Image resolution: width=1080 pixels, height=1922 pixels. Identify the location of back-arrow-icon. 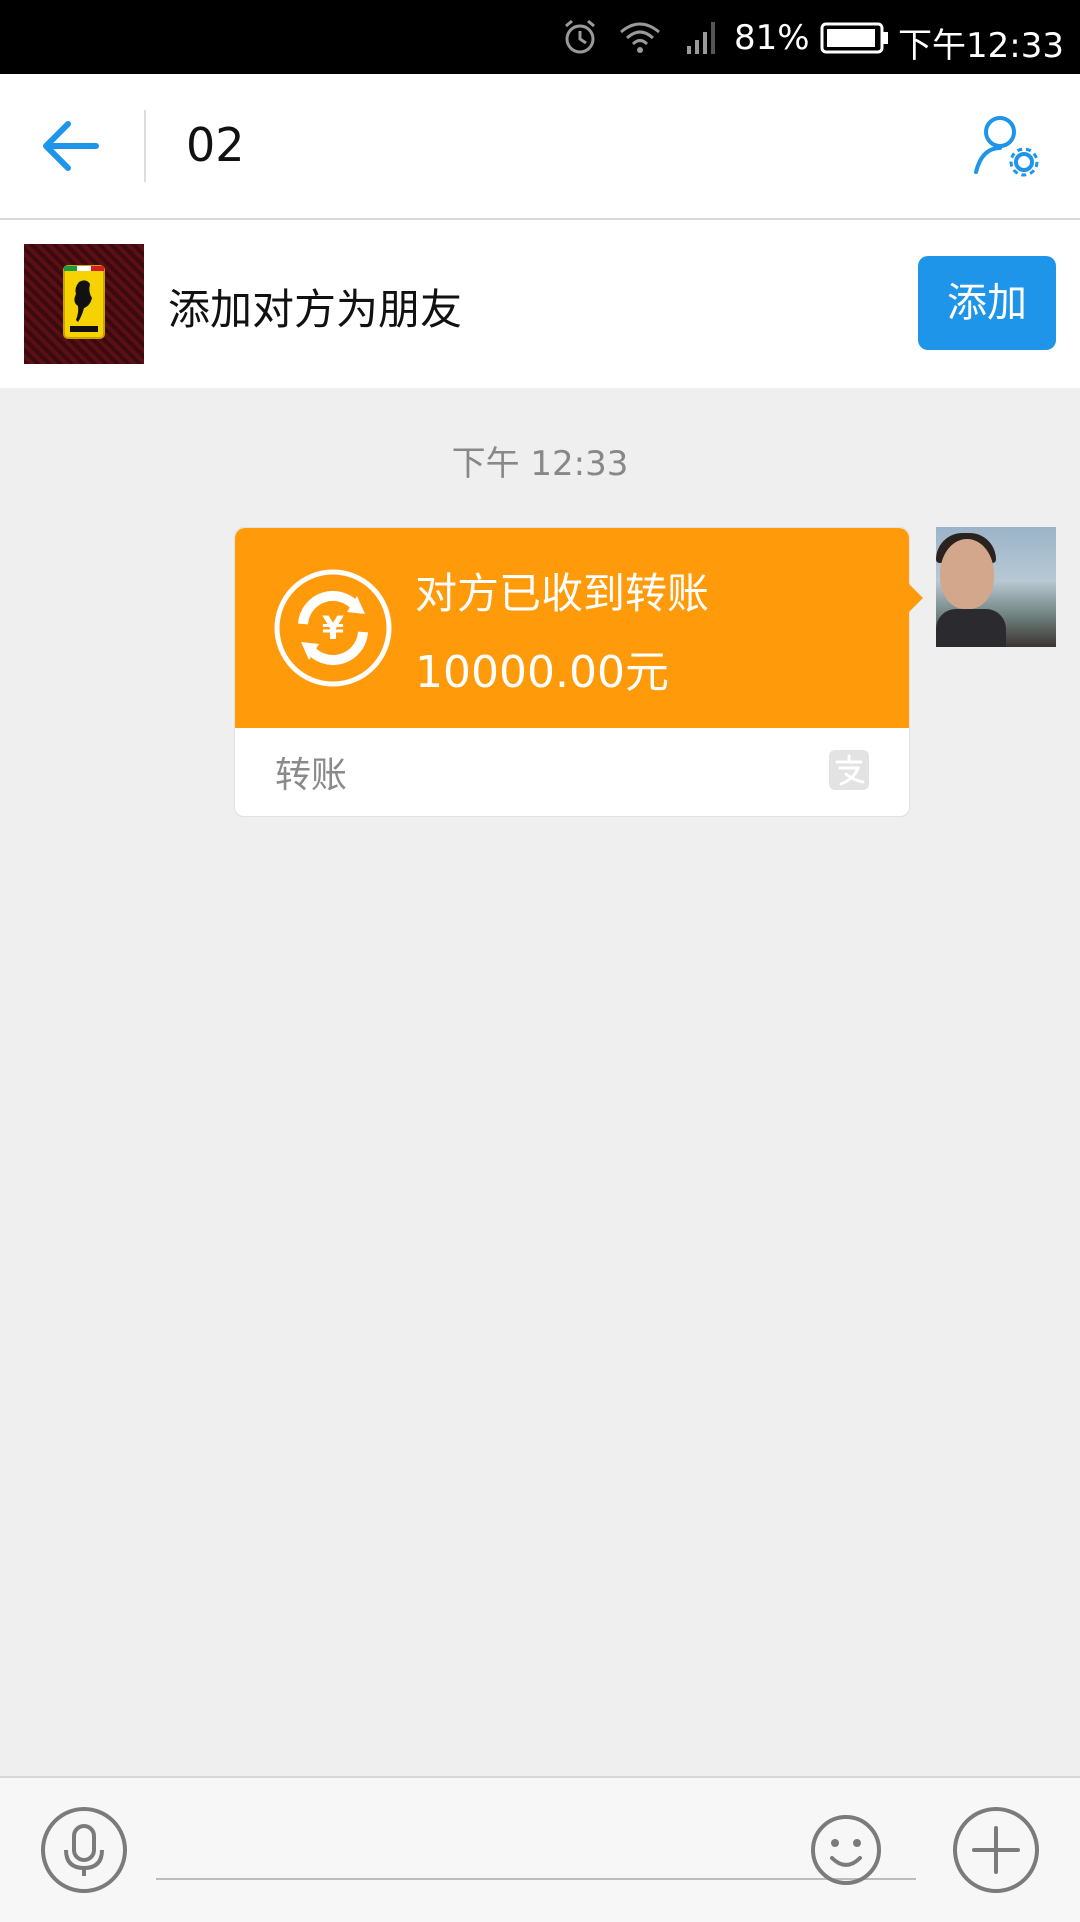
(71, 146).